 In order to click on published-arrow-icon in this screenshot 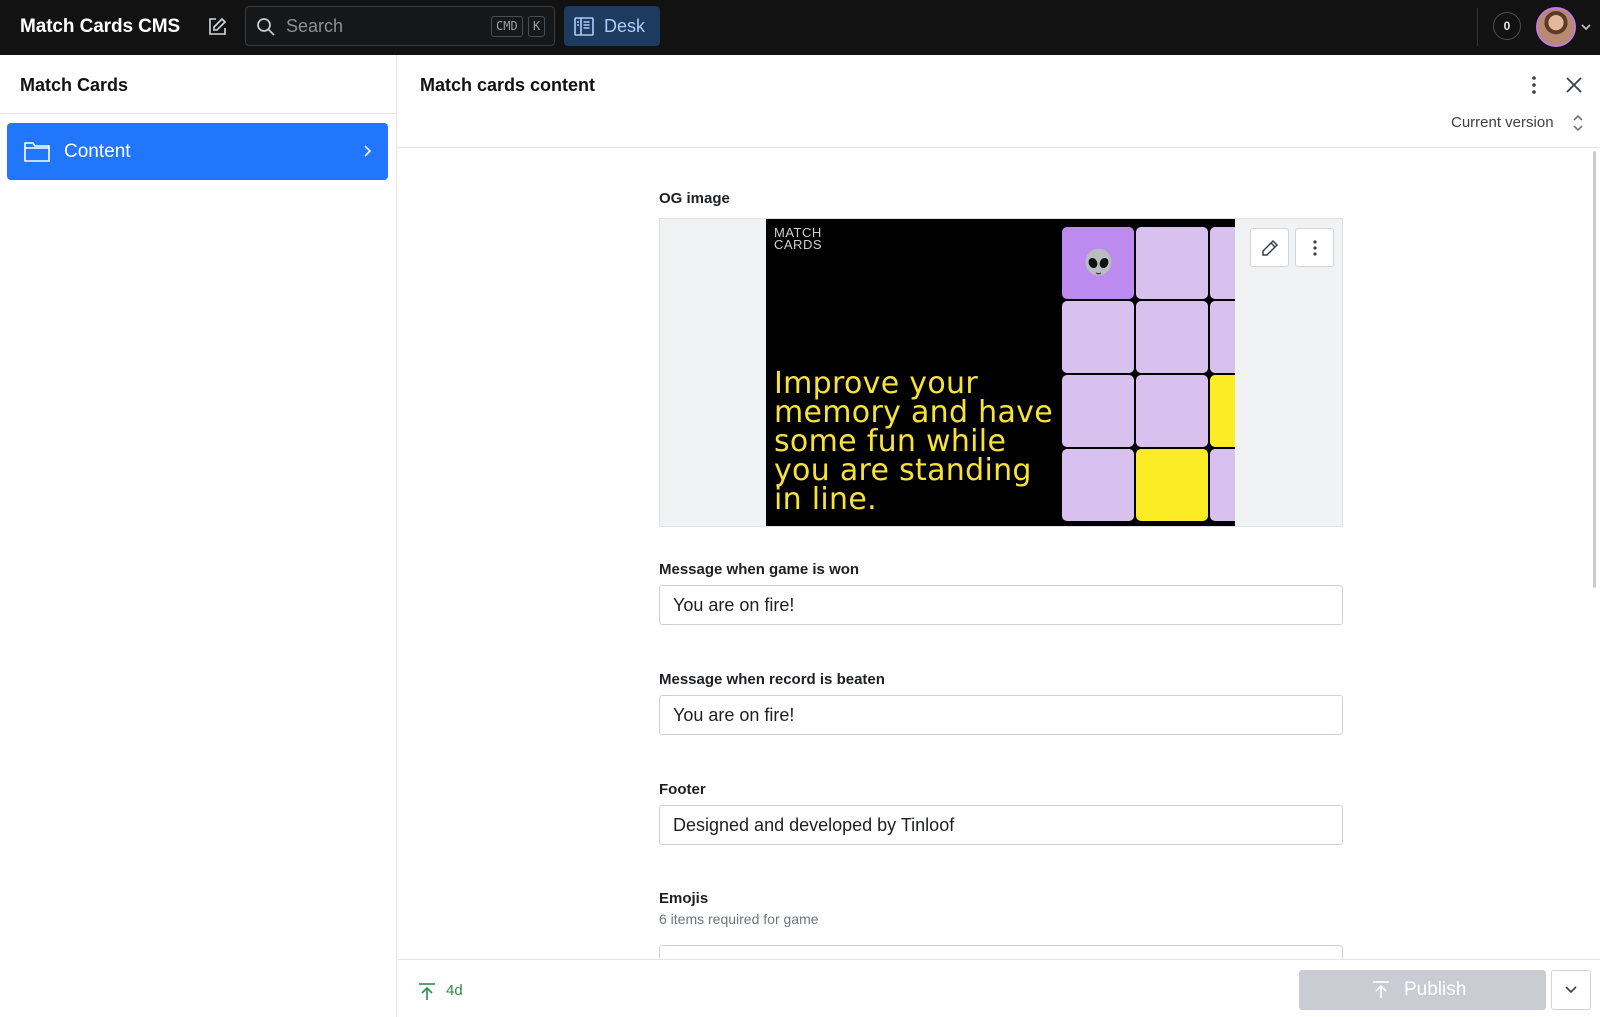, I will do `click(427, 991)`.